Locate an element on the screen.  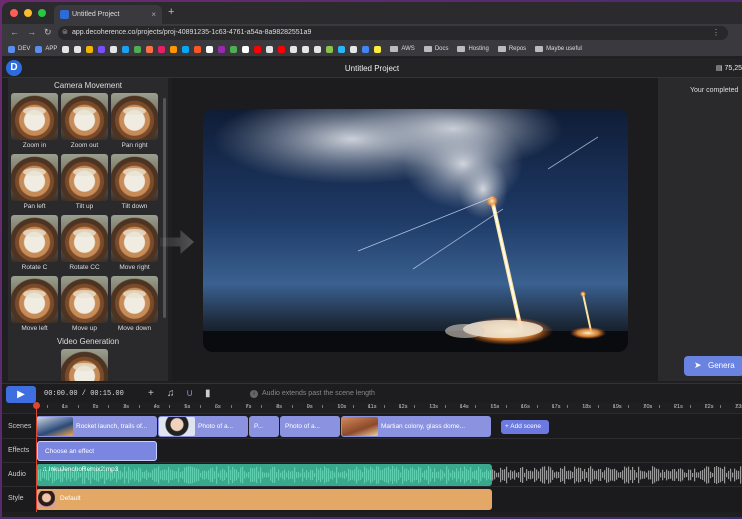
bookmark-folder: AWS is located at coordinates (402, 49).